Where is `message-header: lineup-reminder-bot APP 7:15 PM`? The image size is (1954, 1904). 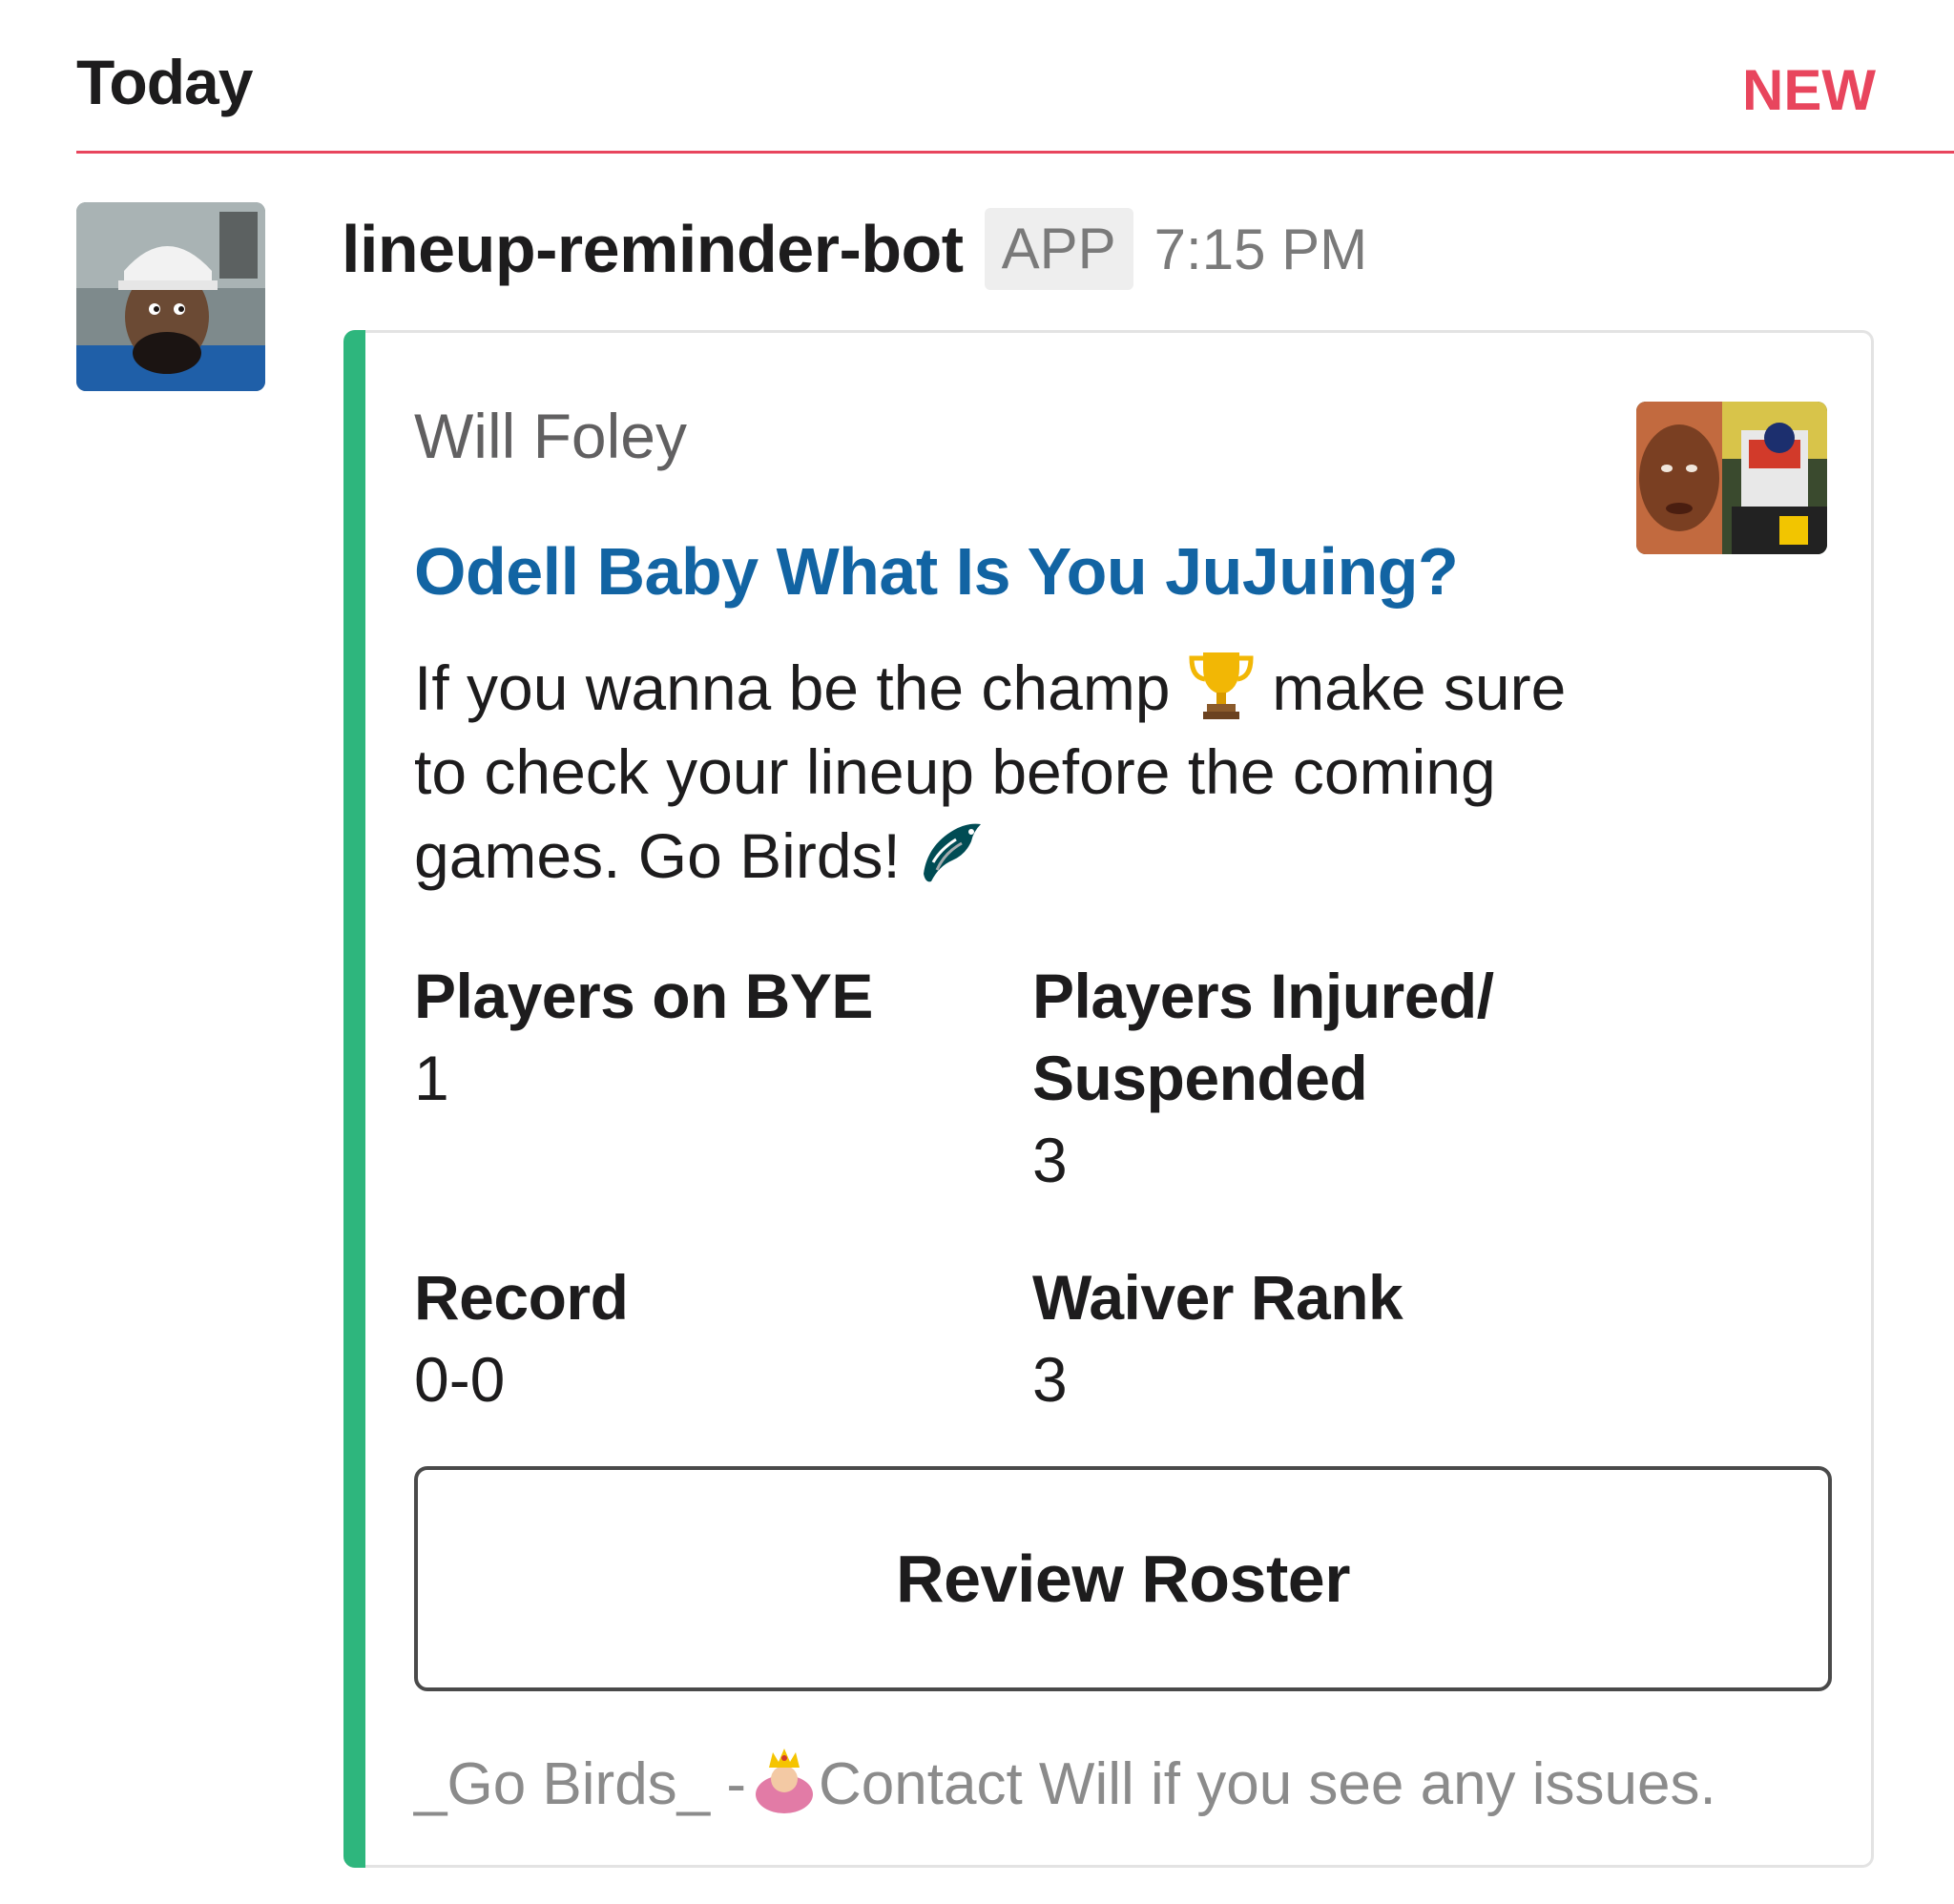 message-header: lineup-reminder-bot APP 7:15 PM is located at coordinates (854, 249).